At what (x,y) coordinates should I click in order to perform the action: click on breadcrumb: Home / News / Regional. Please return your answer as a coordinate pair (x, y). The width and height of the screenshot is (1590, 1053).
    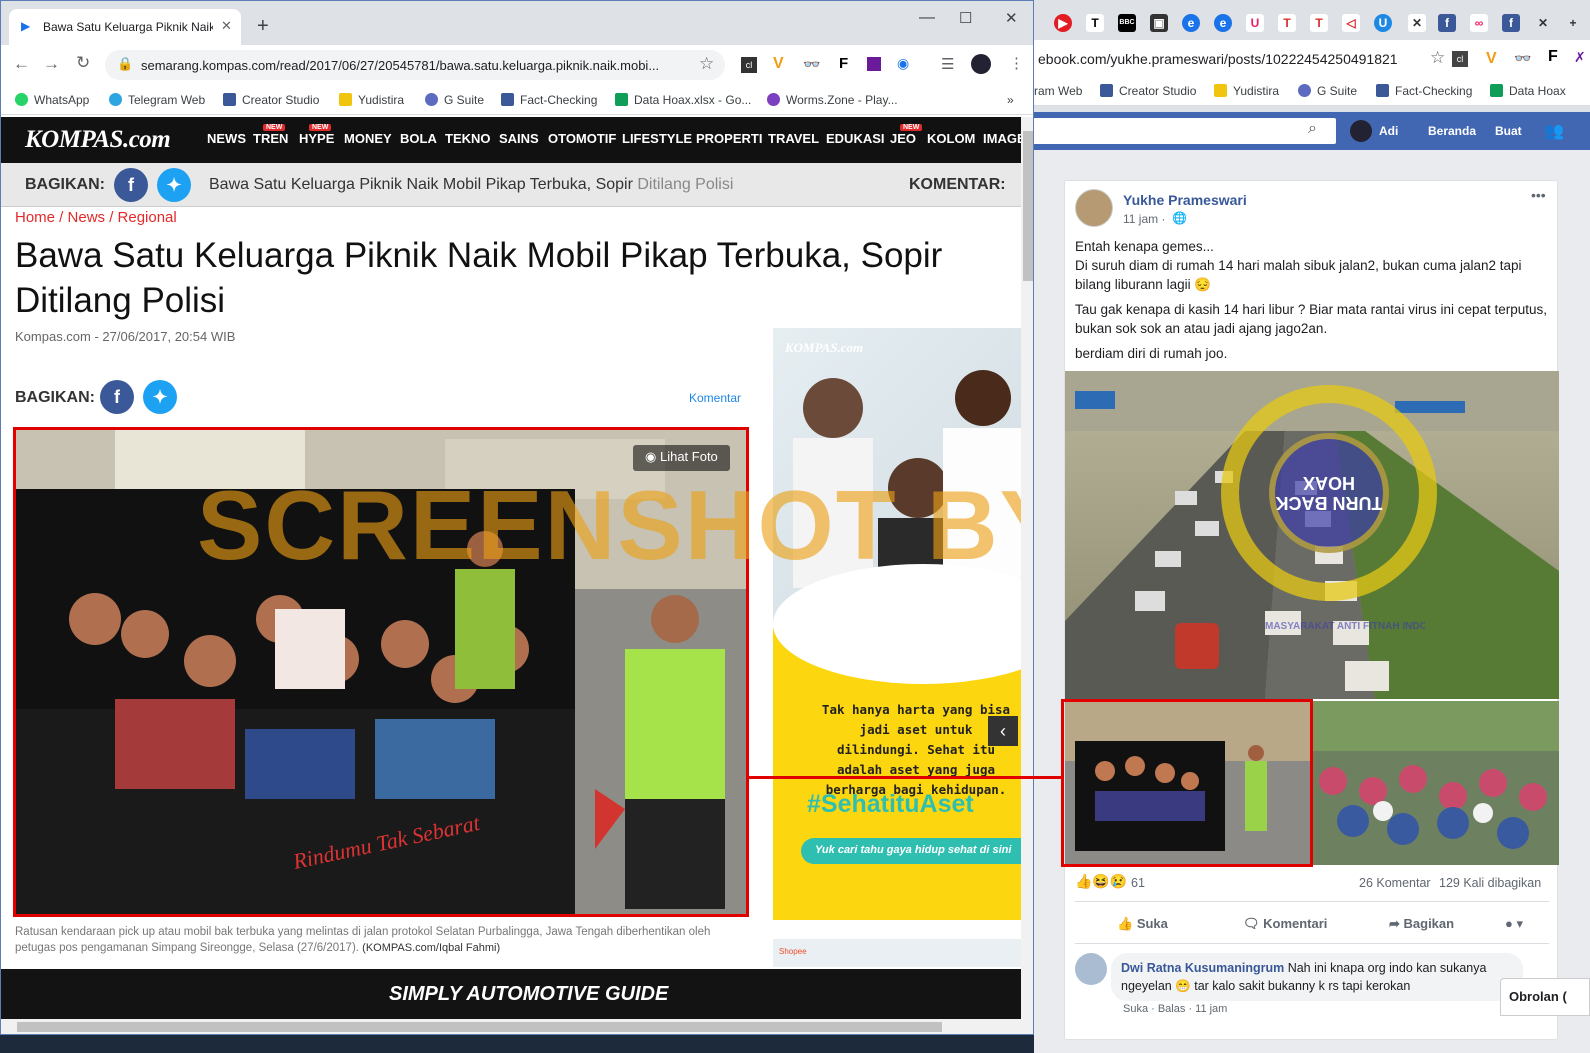
    Looking at the image, I should click on (96, 217).